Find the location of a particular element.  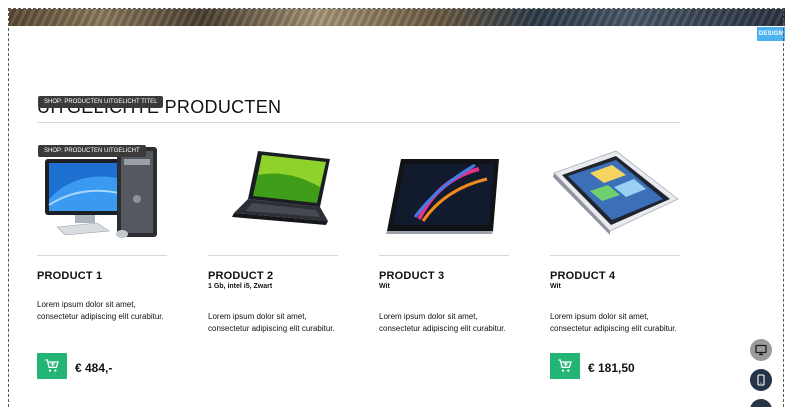

mobile-view-icon is located at coordinates (761, 380).